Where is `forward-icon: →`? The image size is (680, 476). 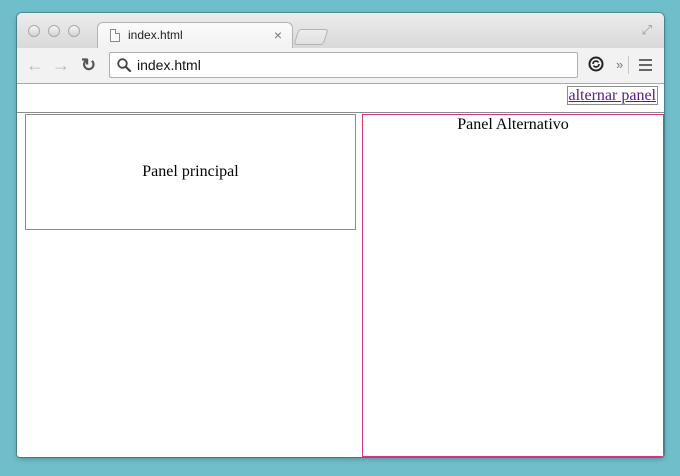 forward-icon: → is located at coordinates (61, 65).